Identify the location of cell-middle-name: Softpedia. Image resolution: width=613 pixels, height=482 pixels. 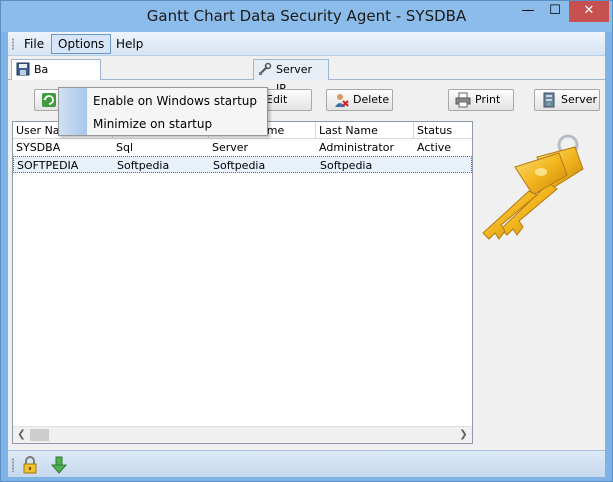
(239, 165).